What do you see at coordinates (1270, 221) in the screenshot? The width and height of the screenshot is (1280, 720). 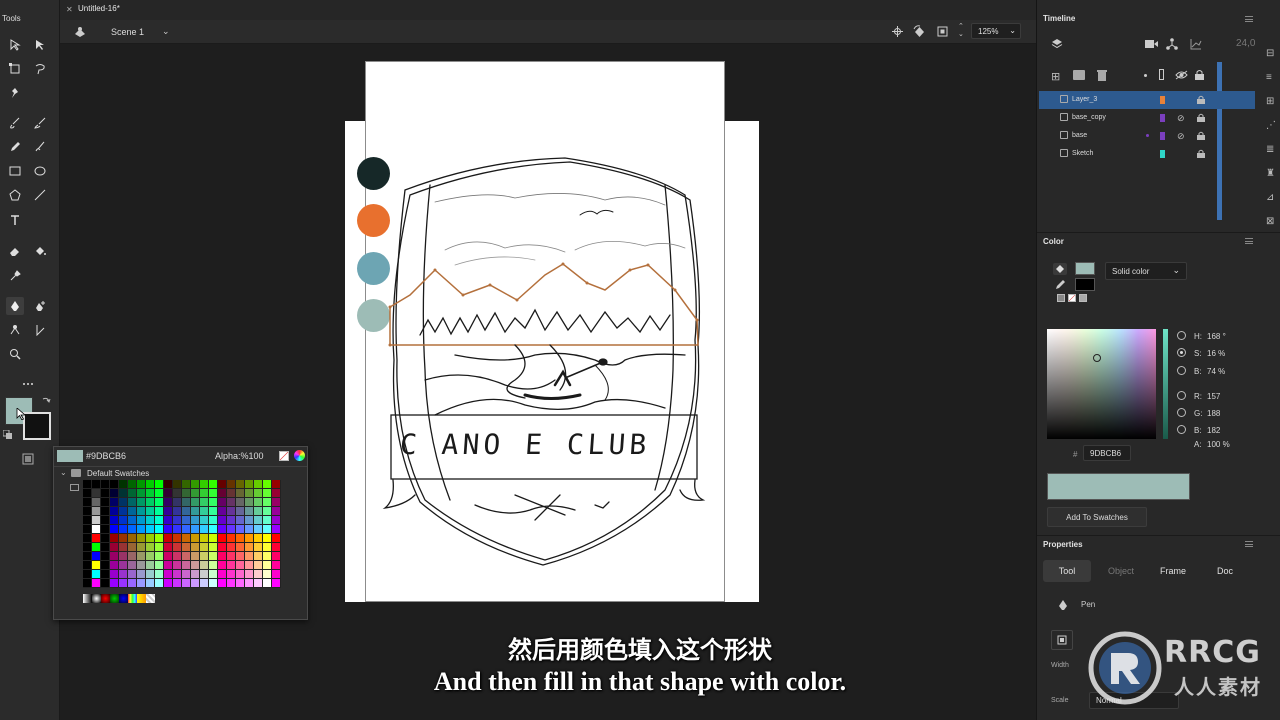 I see `align-strip-icon: ⊠` at bounding box center [1270, 221].